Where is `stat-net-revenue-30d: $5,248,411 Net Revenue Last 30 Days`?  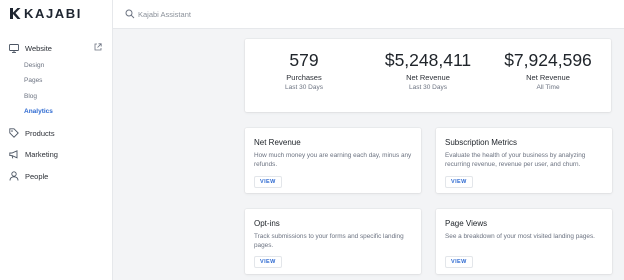
stat-net-revenue-30d: $5,248,411 Net Revenue Last 30 Days is located at coordinates (428, 71).